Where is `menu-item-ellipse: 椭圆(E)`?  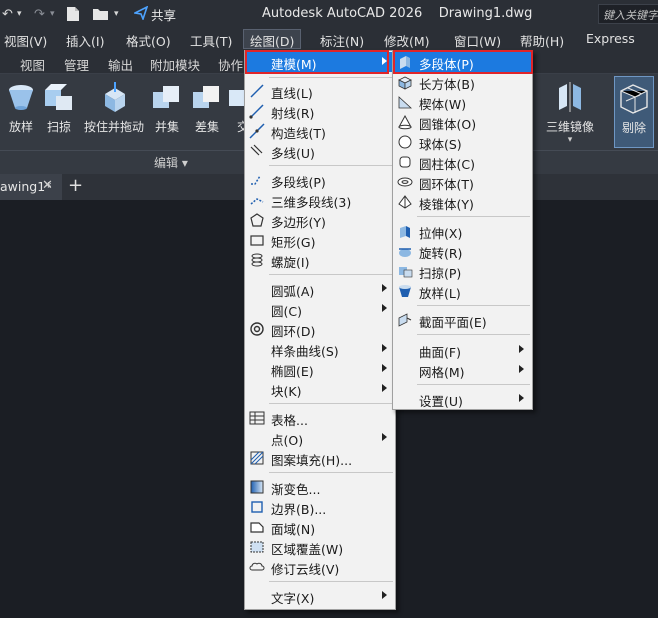
menu-item-ellipse: 椭圆(E) is located at coordinates (320, 369).